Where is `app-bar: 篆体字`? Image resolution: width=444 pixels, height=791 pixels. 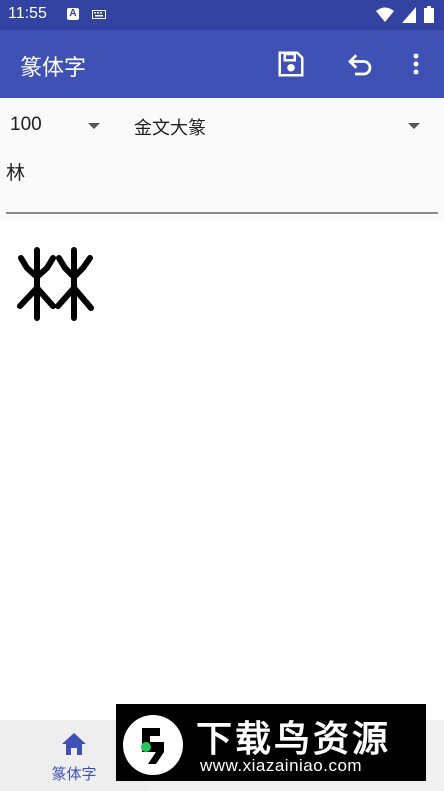
app-bar: 篆体字 is located at coordinates (222, 64).